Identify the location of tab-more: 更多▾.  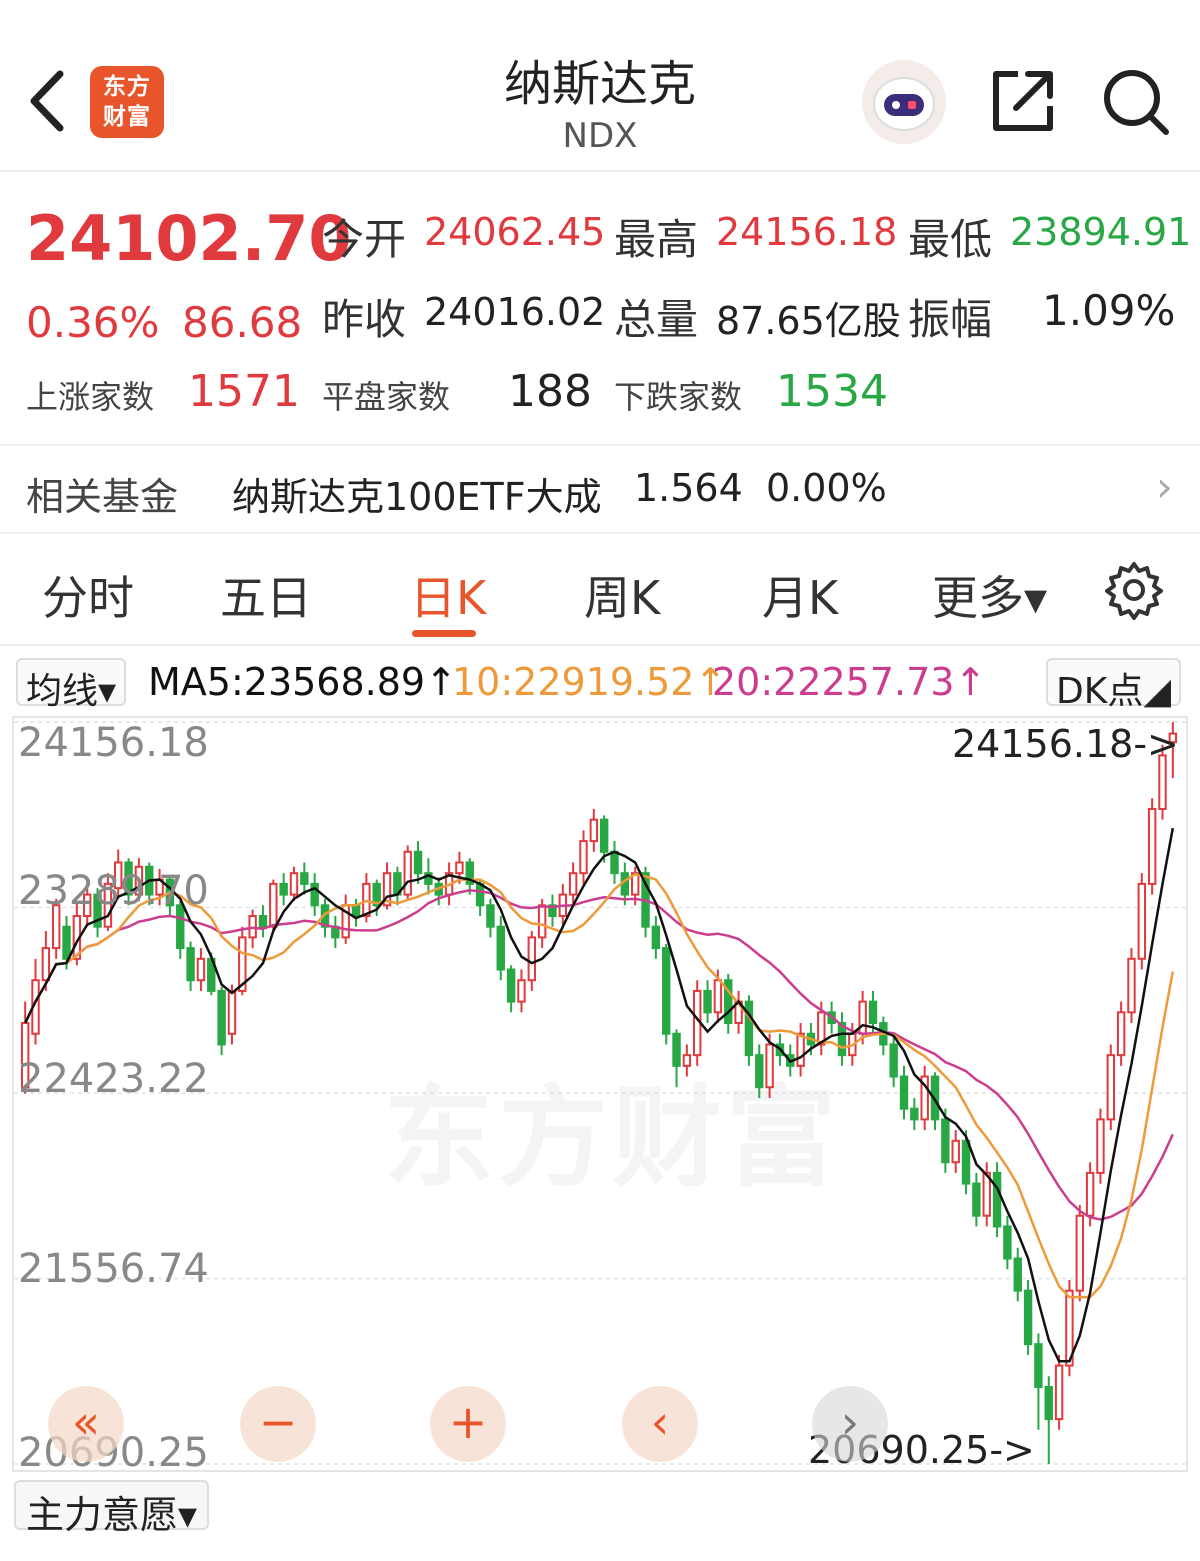
(989, 595).